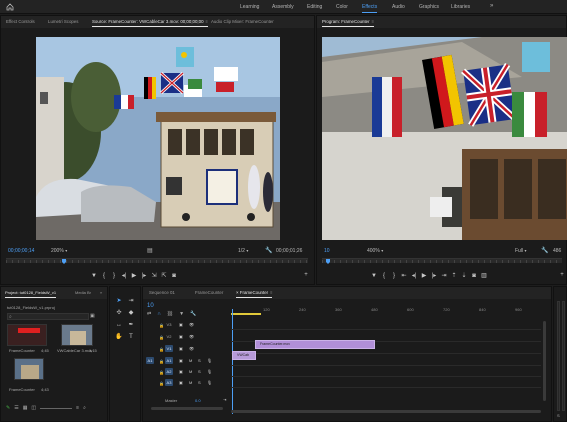 The height and width of the screenshot is (422, 567). Describe the element at coordinates (169, 360) in the screenshot. I see `track-label-a1: A1` at that location.